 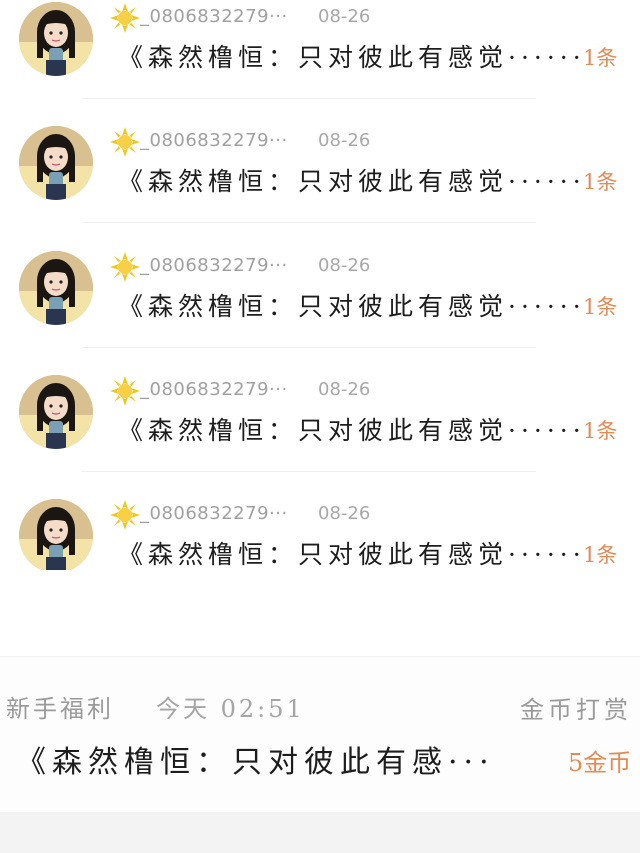 What do you see at coordinates (320, 832) in the screenshot?
I see `footer-strip` at bounding box center [320, 832].